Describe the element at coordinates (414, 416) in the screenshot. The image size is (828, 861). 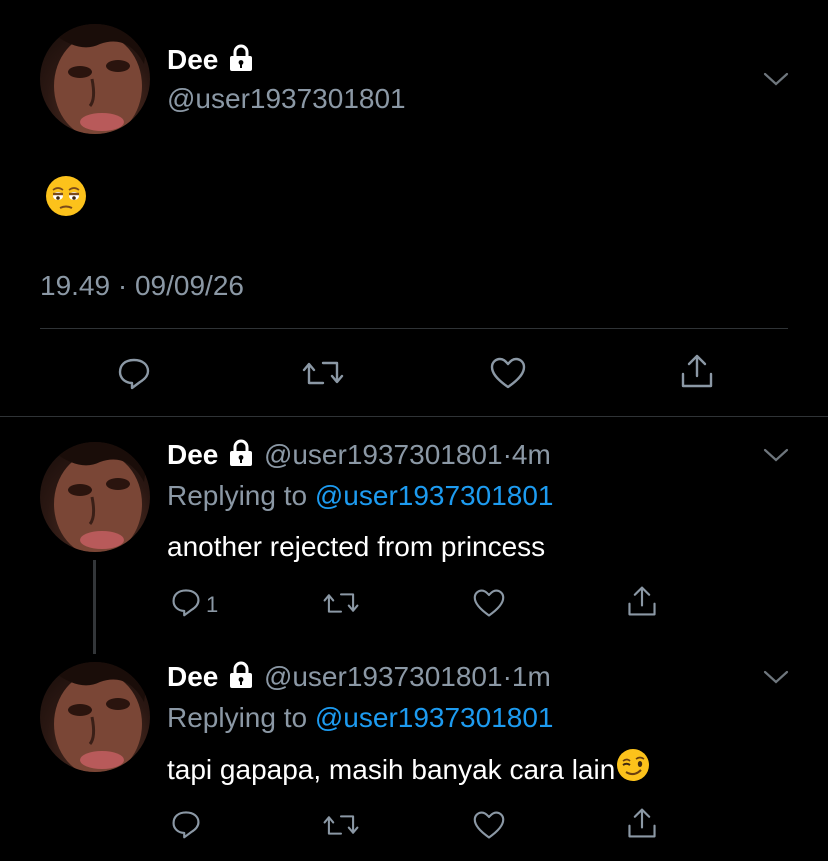
I see `section-divider` at that location.